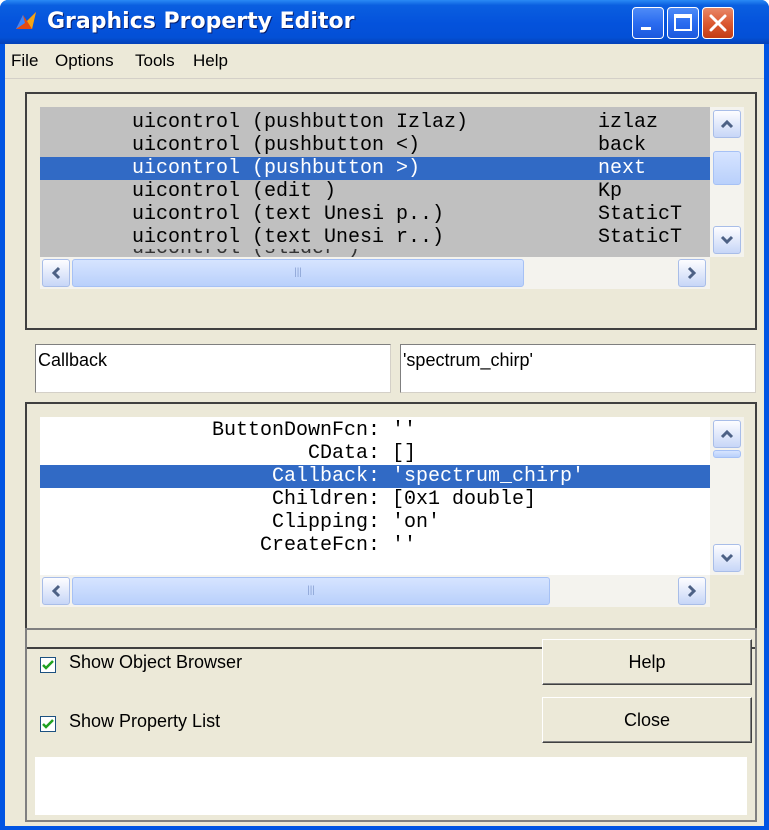 The height and width of the screenshot is (830, 769). What do you see at coordinates (276, 168) in the screenshot?
I see `object-description: uicontrol (pushbutton >)` at bounding box center [276, 168].